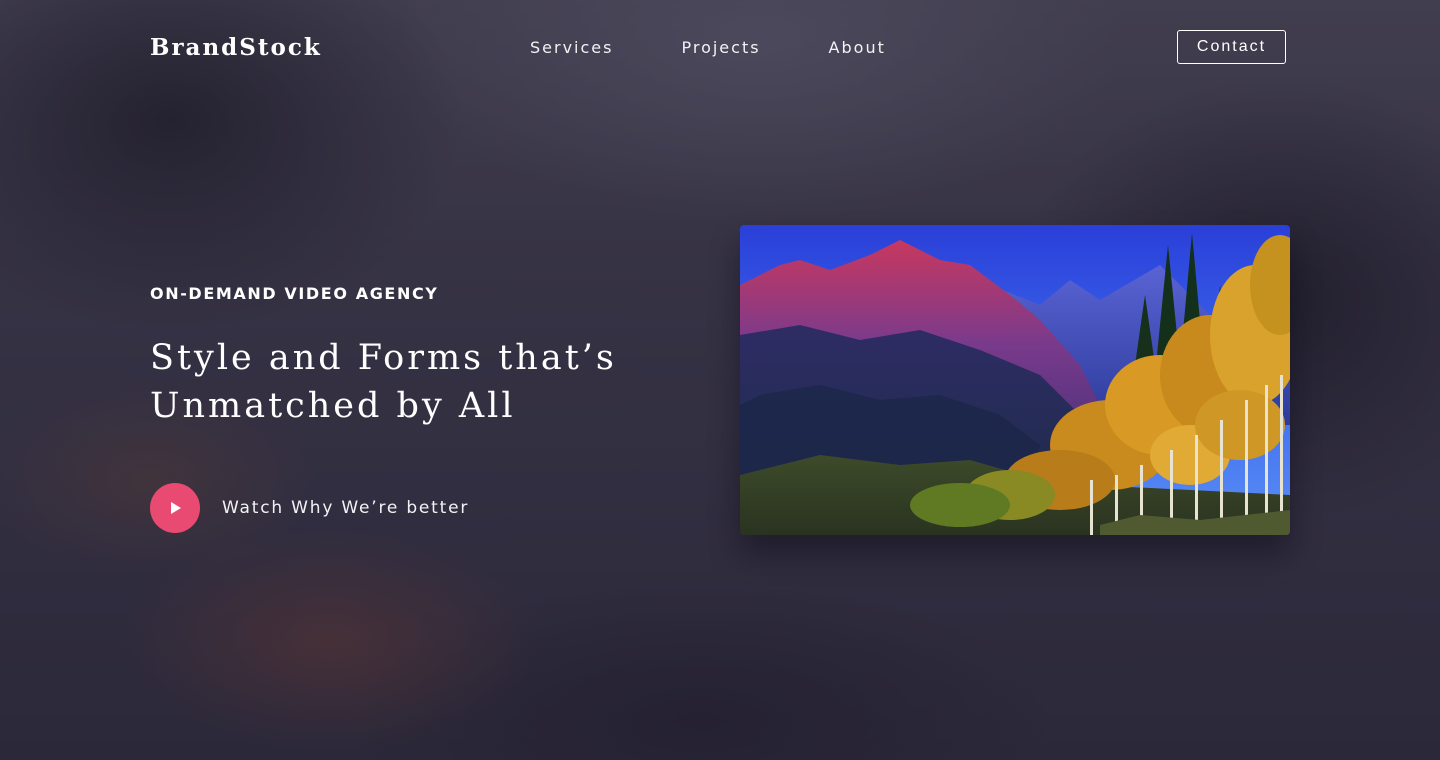  Describe the element at coordinates (236, 48) in the screenshot. I see `brand-logo: BrandStock` at that location.